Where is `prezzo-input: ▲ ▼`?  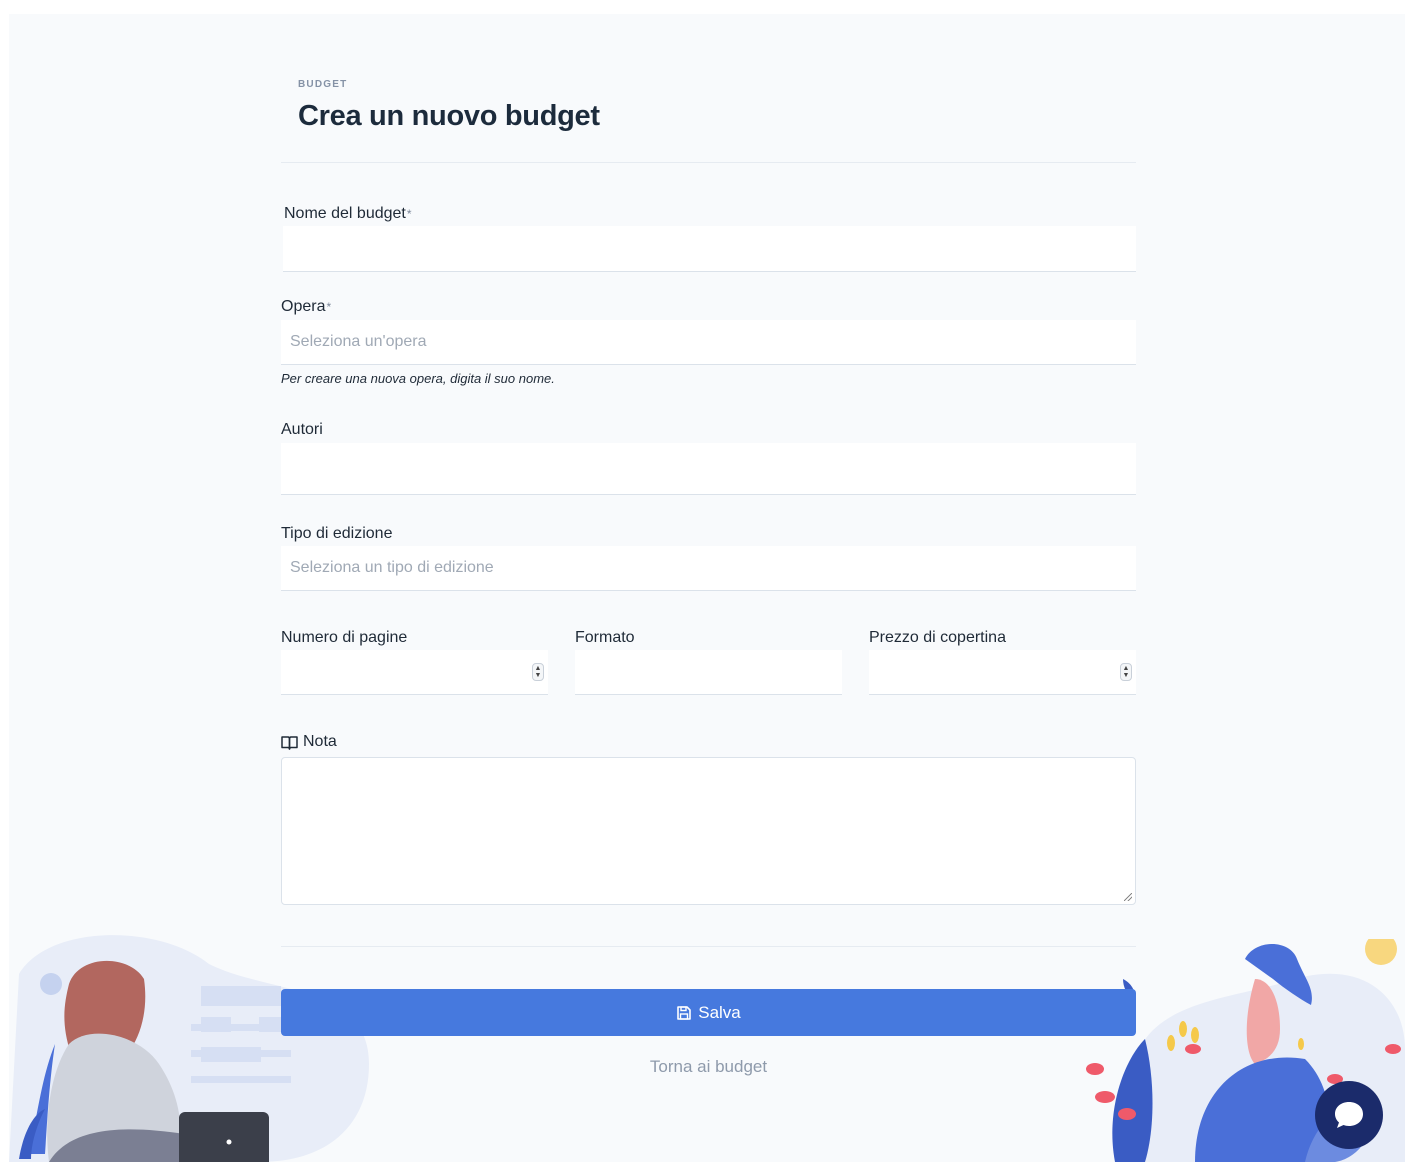
prezzo-input: ▲ ▼ is located at coordinates (1002, 672).